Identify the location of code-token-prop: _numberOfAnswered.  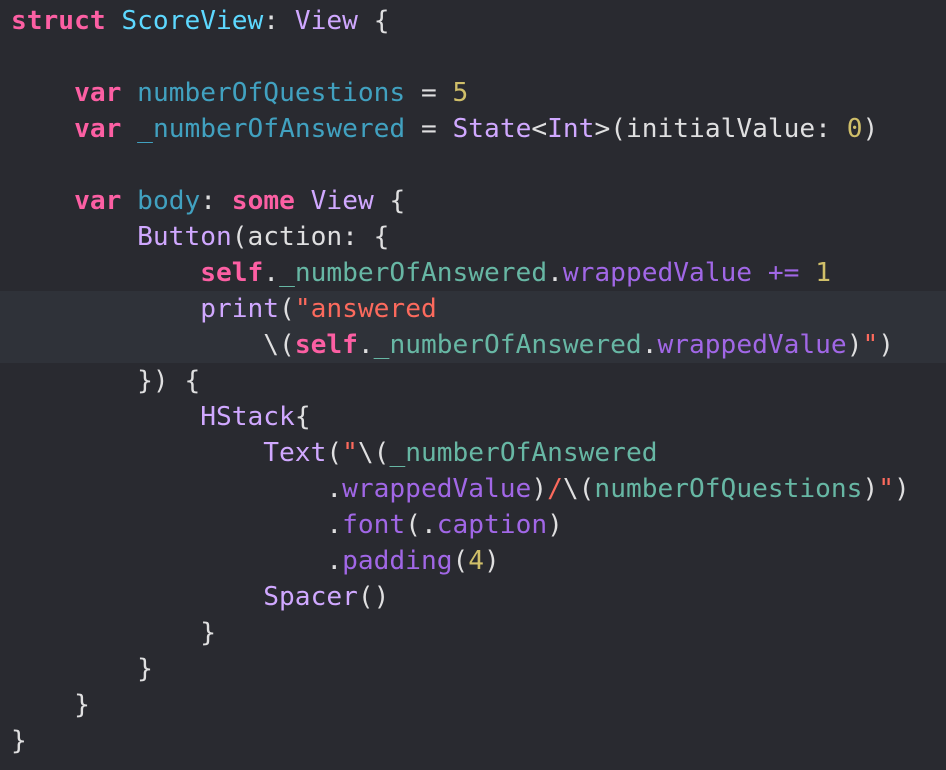
(271, 129).